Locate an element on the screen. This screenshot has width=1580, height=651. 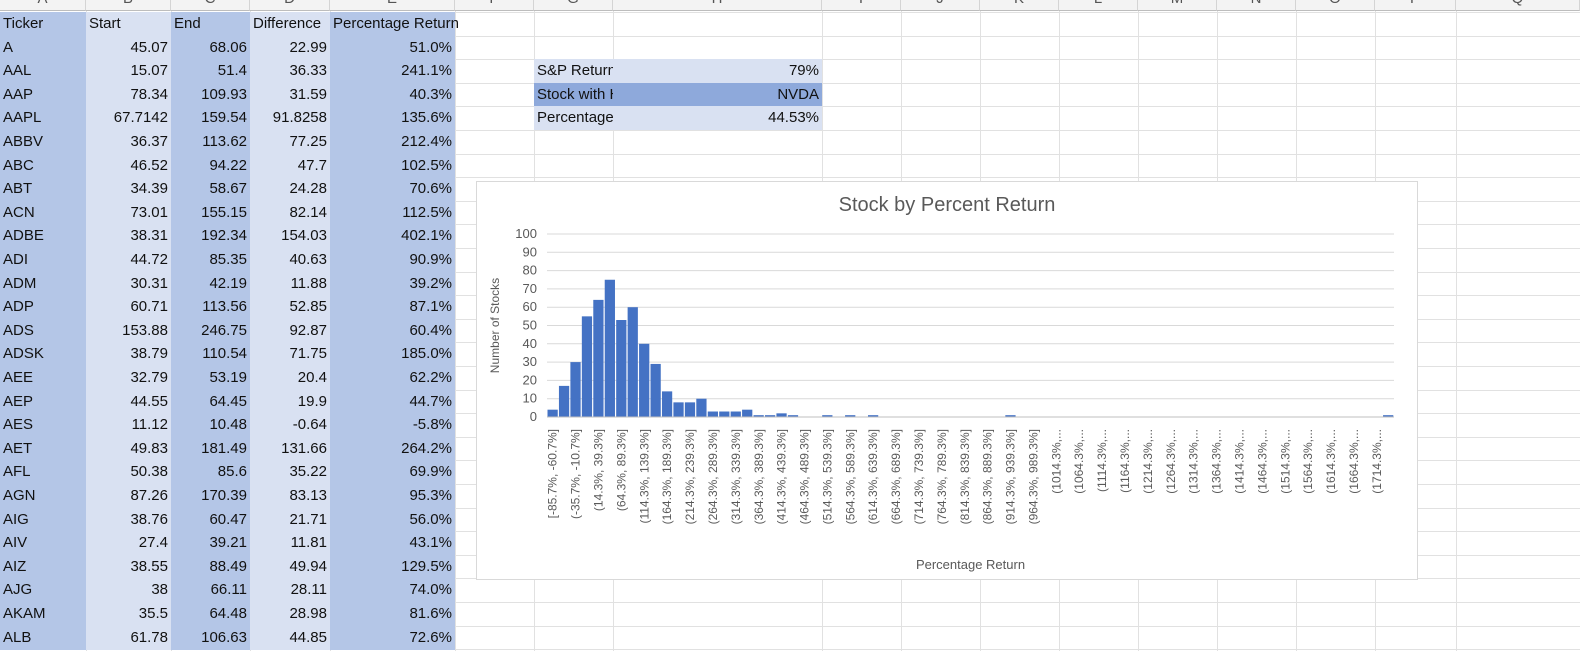
table-cell: 11.12 is located at coordinates (128, 425).